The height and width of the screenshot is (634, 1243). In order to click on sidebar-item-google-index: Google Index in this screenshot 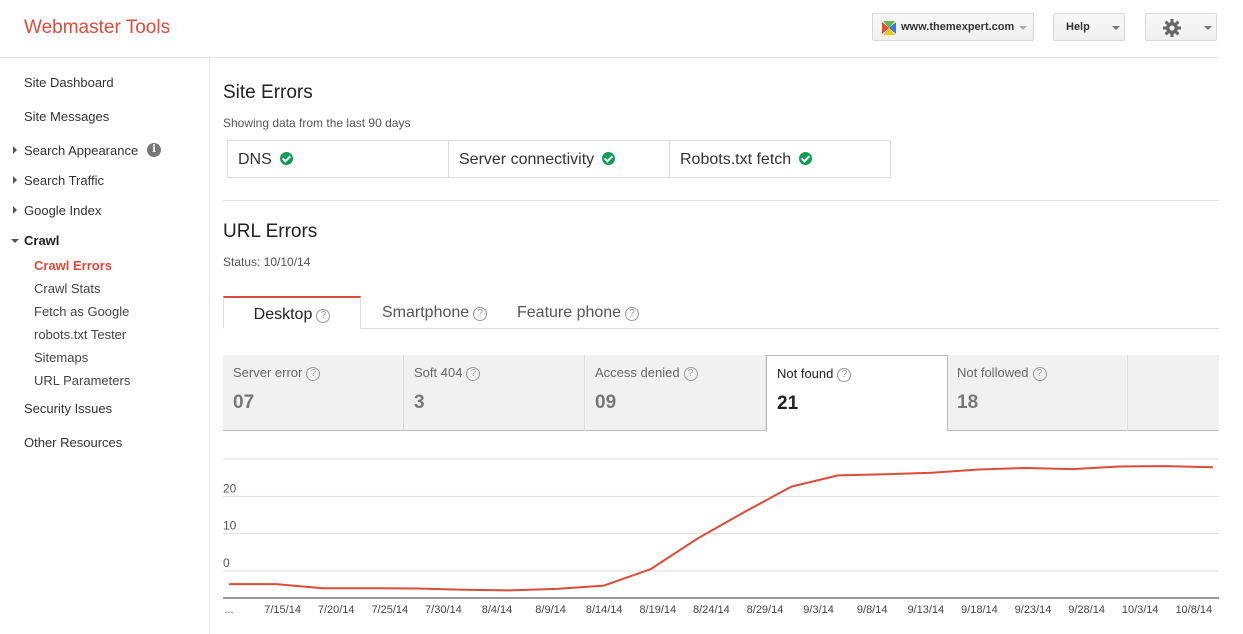, I will do `click(62, 210)`.